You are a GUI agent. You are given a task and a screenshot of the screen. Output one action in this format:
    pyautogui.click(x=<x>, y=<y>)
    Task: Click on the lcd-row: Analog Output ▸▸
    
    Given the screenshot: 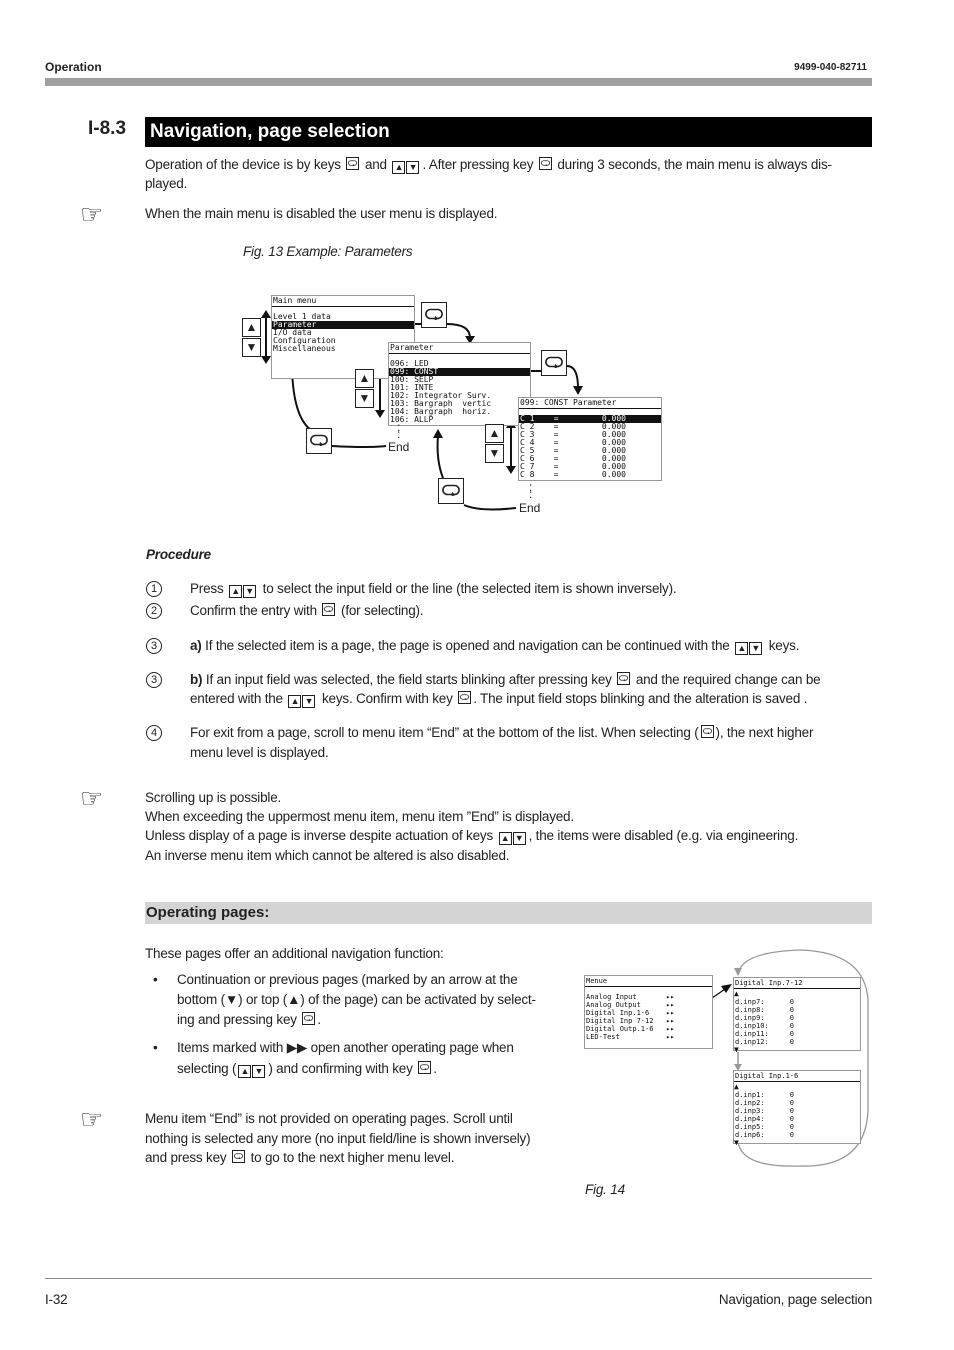 What is the action you would take?
    pyautogui.click(x=630, y=1005)
    